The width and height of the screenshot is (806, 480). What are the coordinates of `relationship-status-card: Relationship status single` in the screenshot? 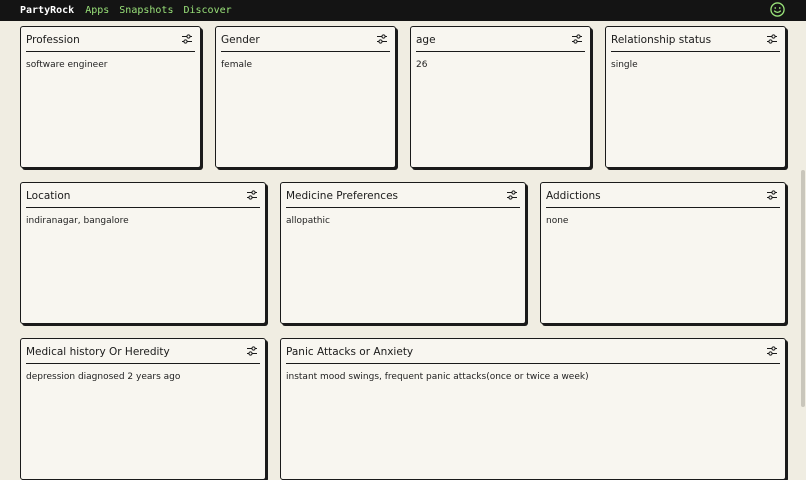 It's located at (695, 97).